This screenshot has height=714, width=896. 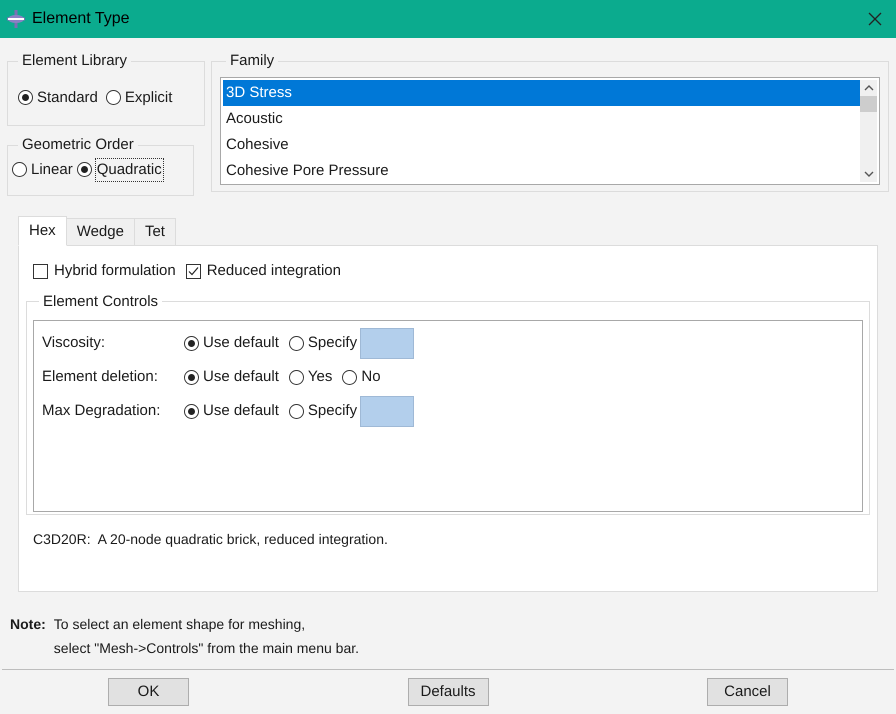 What do you see at coordinates (100, 376) in the screenshot?
I see `control-label: Element deletion:` at bounding box center [100, 376].